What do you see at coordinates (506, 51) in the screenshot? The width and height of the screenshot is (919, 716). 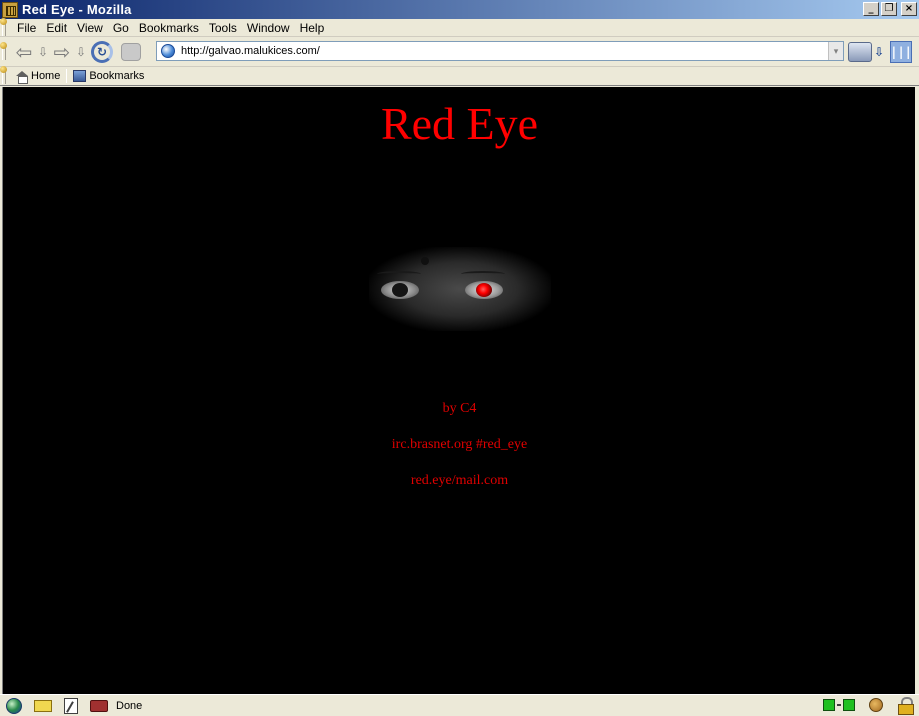 I see `url-input` at bounding box center [506, 51].